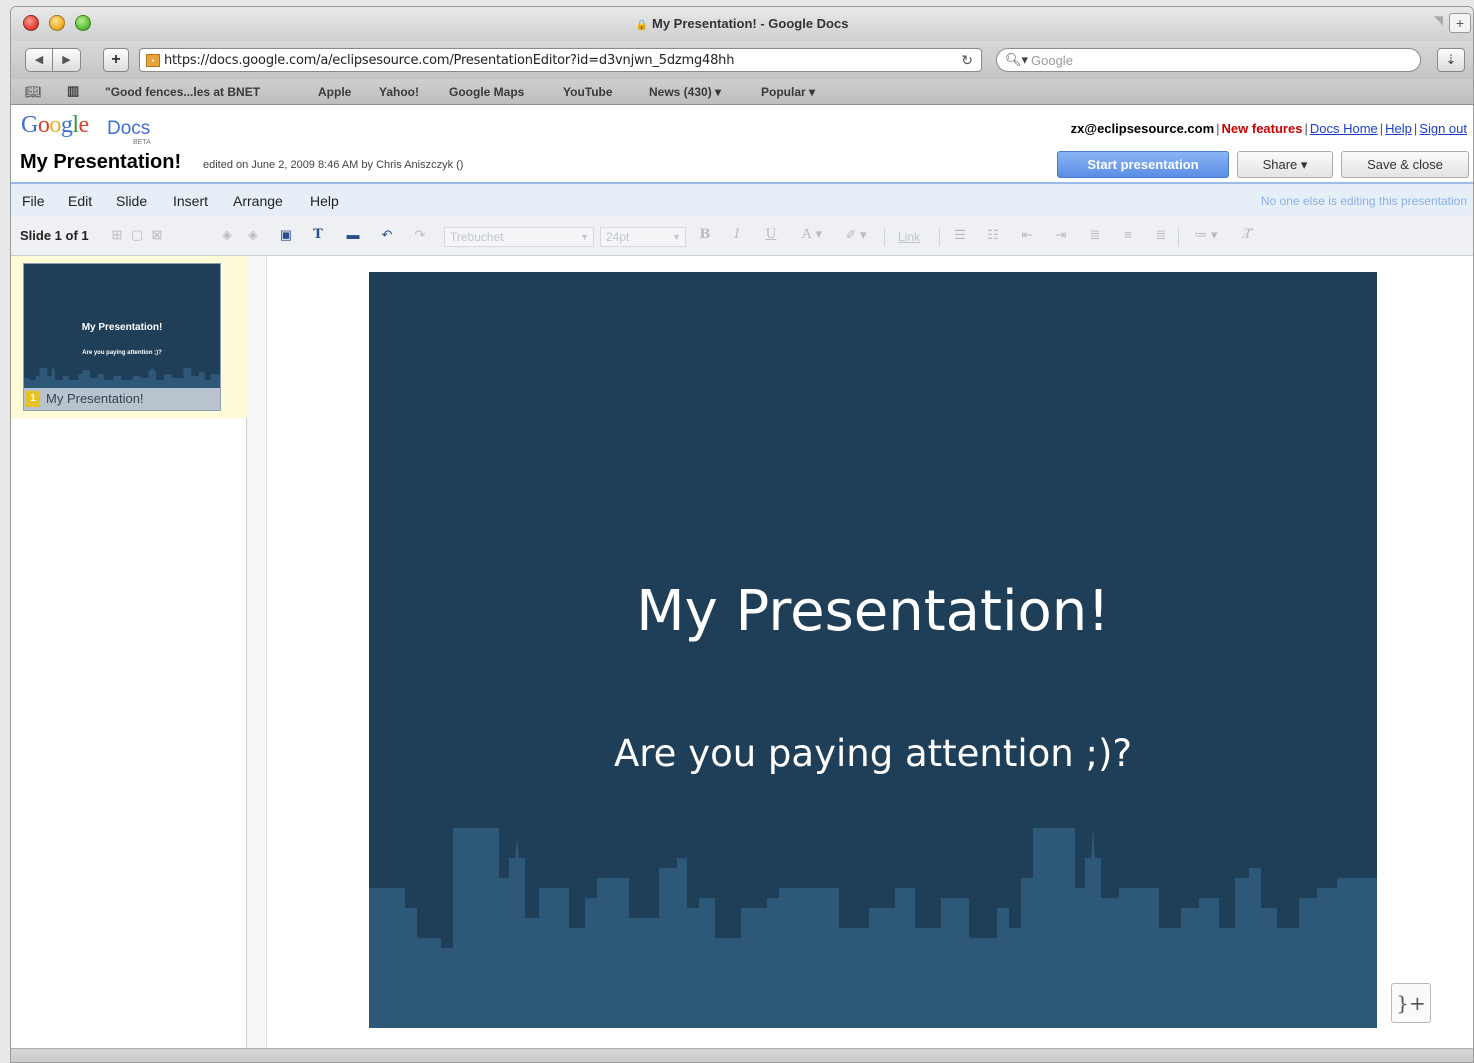  I want to click on sign-out-link: Sign out, so click(1443, 128).